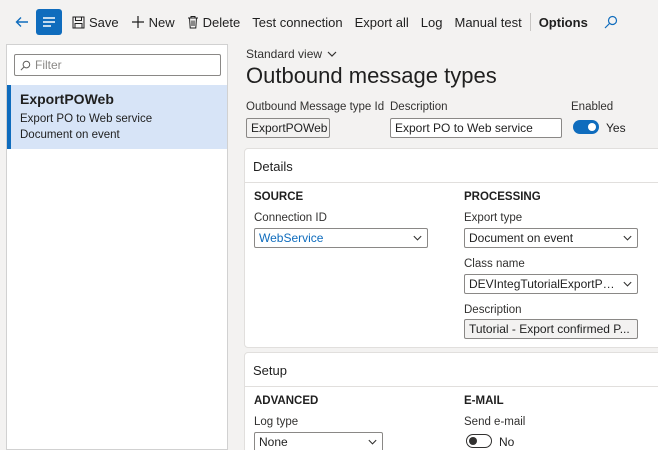 The image size is (658, 450). I want to click on manual-test-button: Manual test, so click(487, 22).